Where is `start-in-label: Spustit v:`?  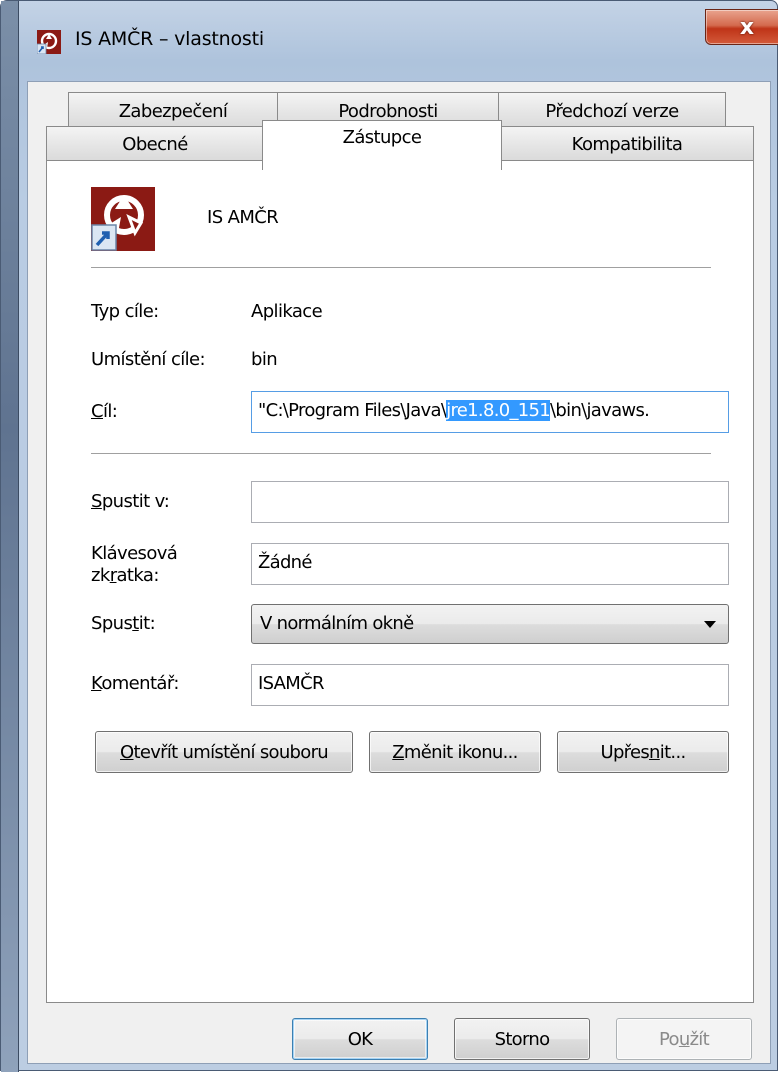 start-in-label: Spustit v: is located at coordinates (130, 501).